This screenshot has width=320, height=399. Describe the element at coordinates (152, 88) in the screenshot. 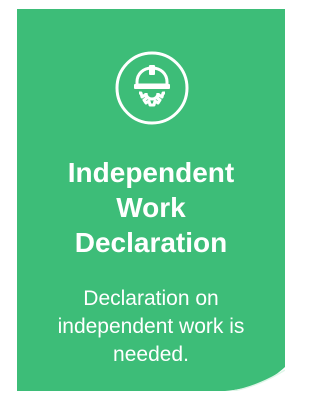

I see `hardhat-gear-icon` at that location.